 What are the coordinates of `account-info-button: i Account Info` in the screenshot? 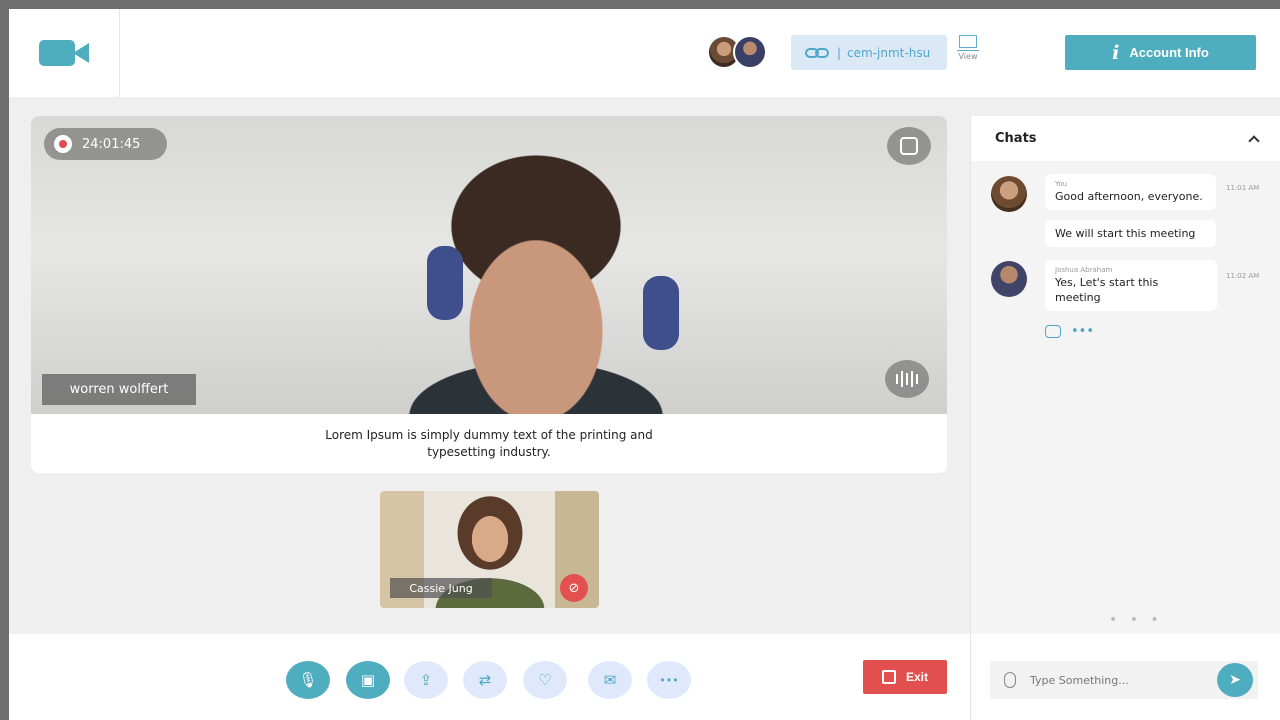 It's located at (1160, 52).